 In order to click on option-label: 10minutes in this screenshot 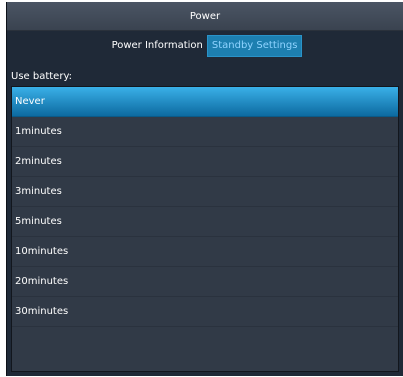, I will do `click(42, 251)`.